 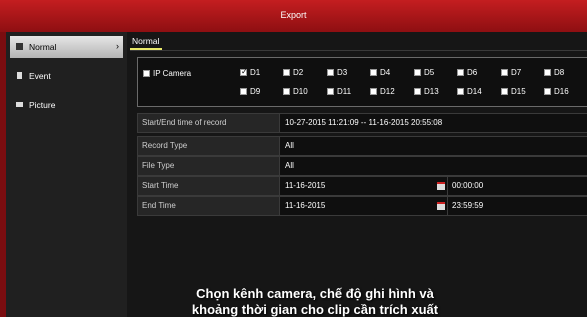 I want to click on start-date-field: 11-16-2015, so click(x=305, y=185).